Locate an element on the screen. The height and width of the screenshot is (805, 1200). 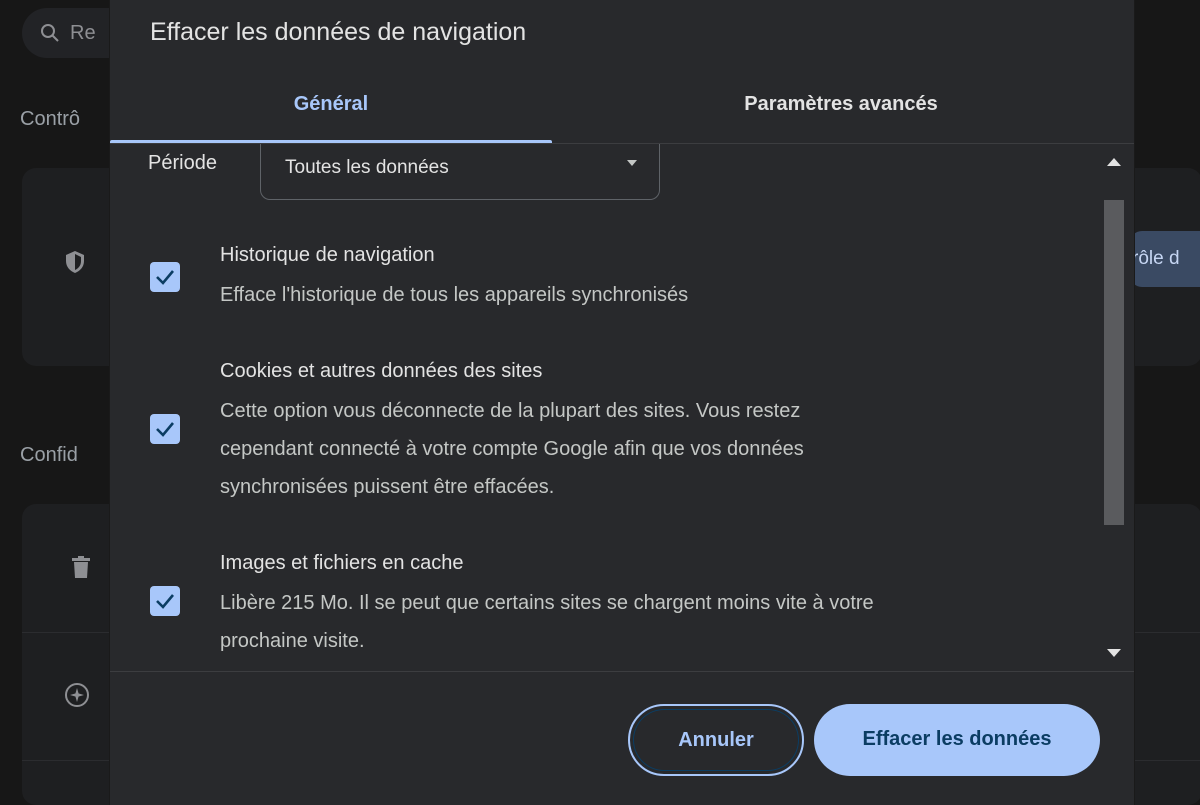
content-scrollbar is located at coordinates (1117, 407).